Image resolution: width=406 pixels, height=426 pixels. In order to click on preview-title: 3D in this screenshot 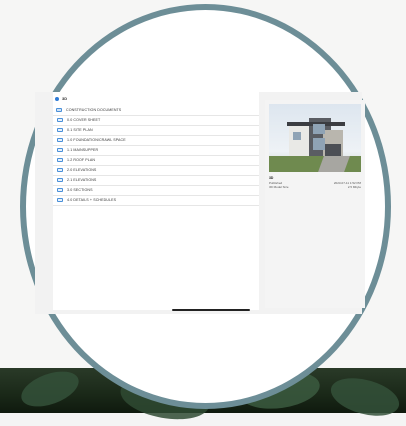, I will do `click(271, 178)`.